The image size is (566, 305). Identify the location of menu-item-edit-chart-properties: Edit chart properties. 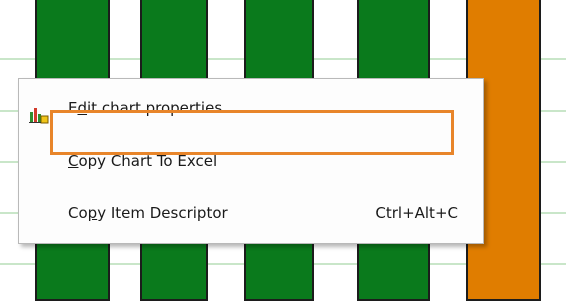
(251, 108).